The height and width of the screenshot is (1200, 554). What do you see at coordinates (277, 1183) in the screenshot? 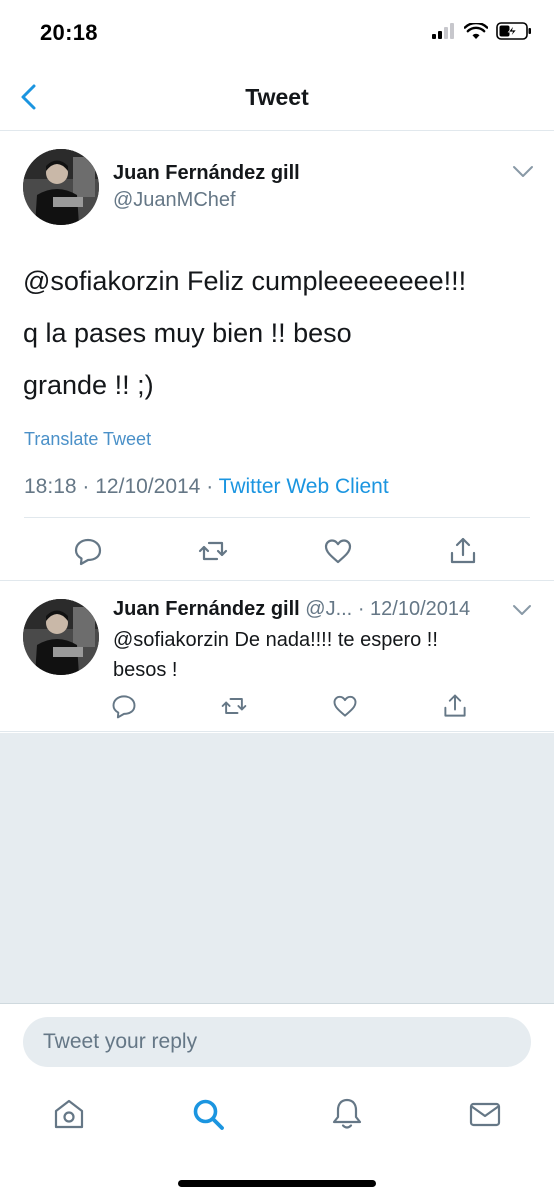
I see `home-indicator` at bounding box center [277, 1183].